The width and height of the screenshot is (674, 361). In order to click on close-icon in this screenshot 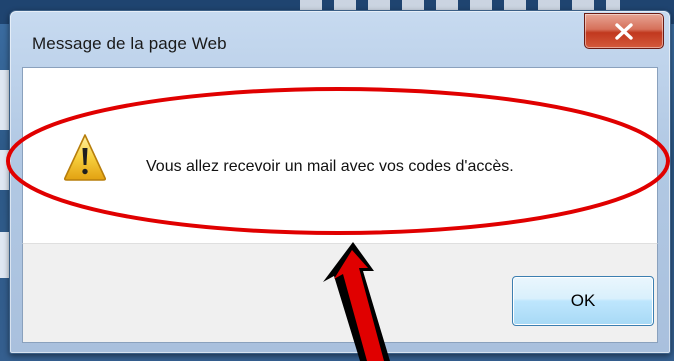, I will do `click(624, 31)`.